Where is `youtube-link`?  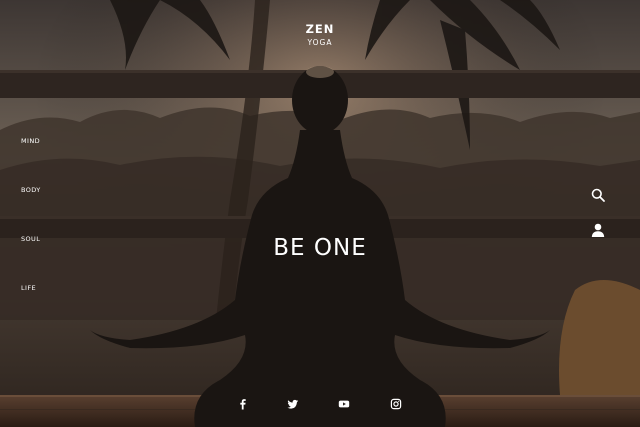 youtube-link is located at coordinates (344, 404).